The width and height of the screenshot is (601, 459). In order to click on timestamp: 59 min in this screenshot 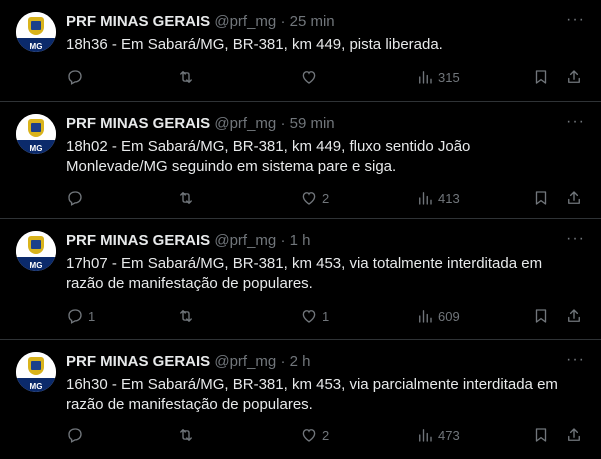, I will do `click(312, 123)`.